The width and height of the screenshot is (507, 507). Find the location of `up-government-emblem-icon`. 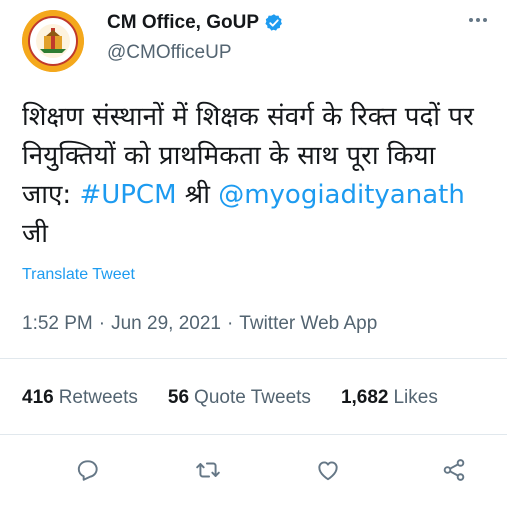

up-government-emblem-icon is located at coordinates (53, 41).